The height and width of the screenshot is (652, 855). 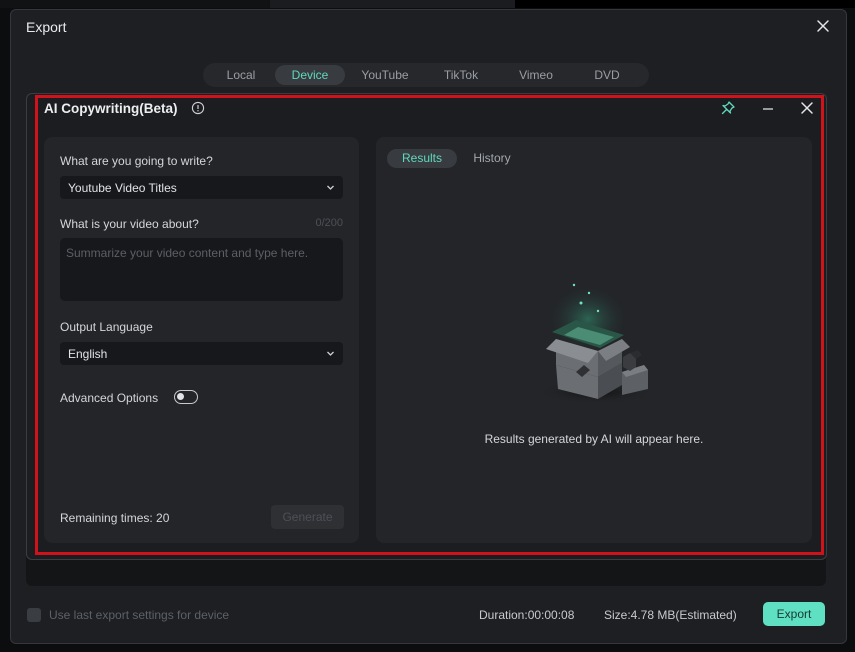 I want to click on tab-vimeo: Vimeo, so click(x=536, y=75).